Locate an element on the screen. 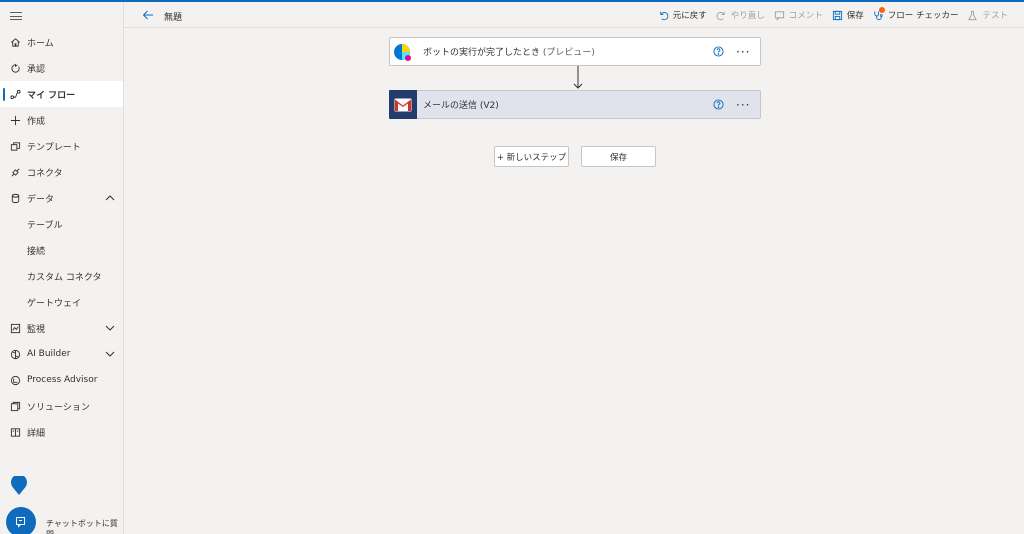  test-button: テスト is located at coordinates (987, 15).